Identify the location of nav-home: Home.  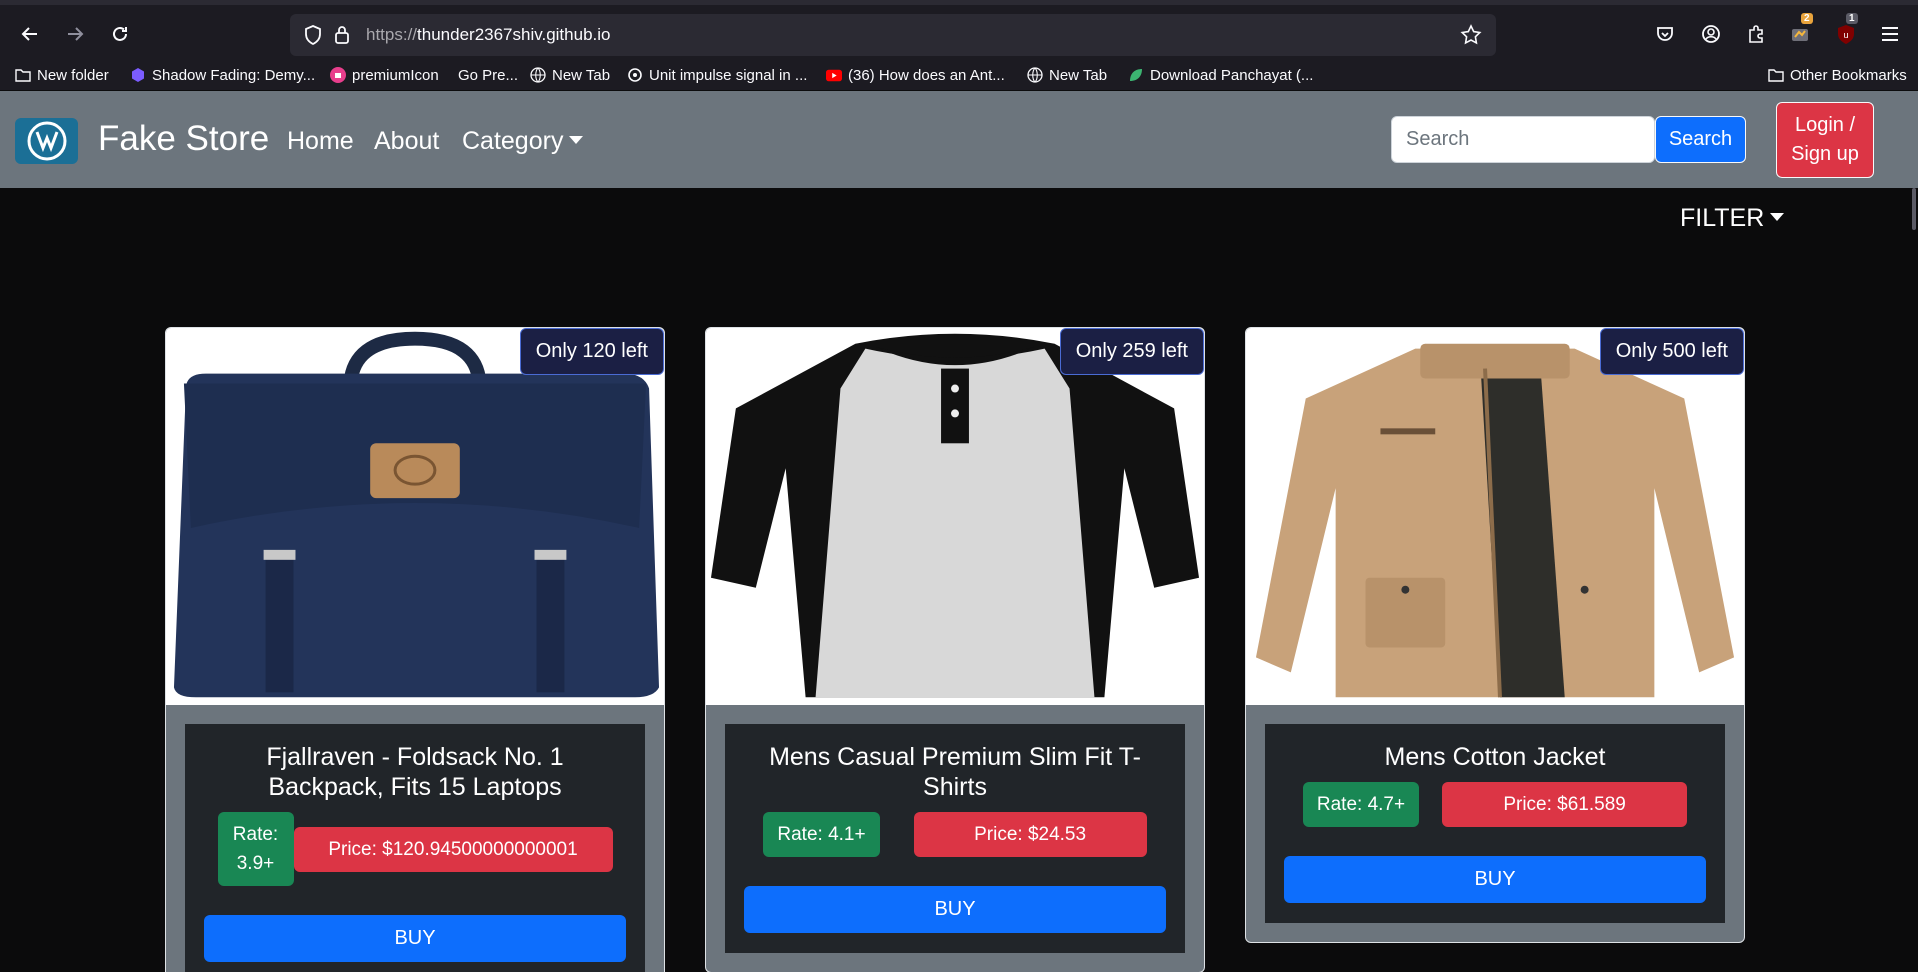
(320, 141).